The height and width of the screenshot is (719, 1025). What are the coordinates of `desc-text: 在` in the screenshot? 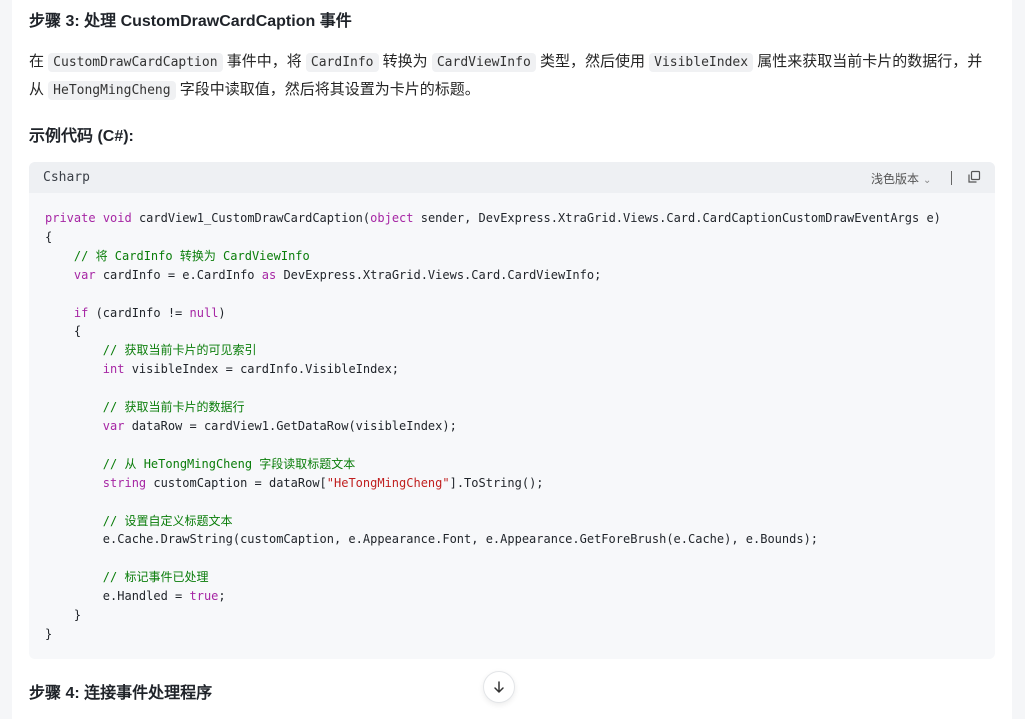 It's located at (39, 61).